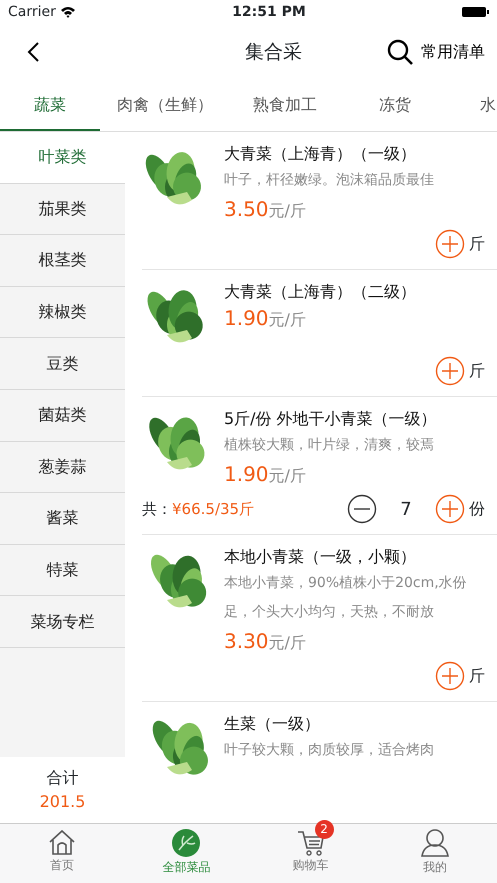 Image resolution: width=497 pixels, height=883 pixels. I want to click on product-description: 叶子，杆径嫩绿。泡沫箱品质最佳, so click(329, 180).